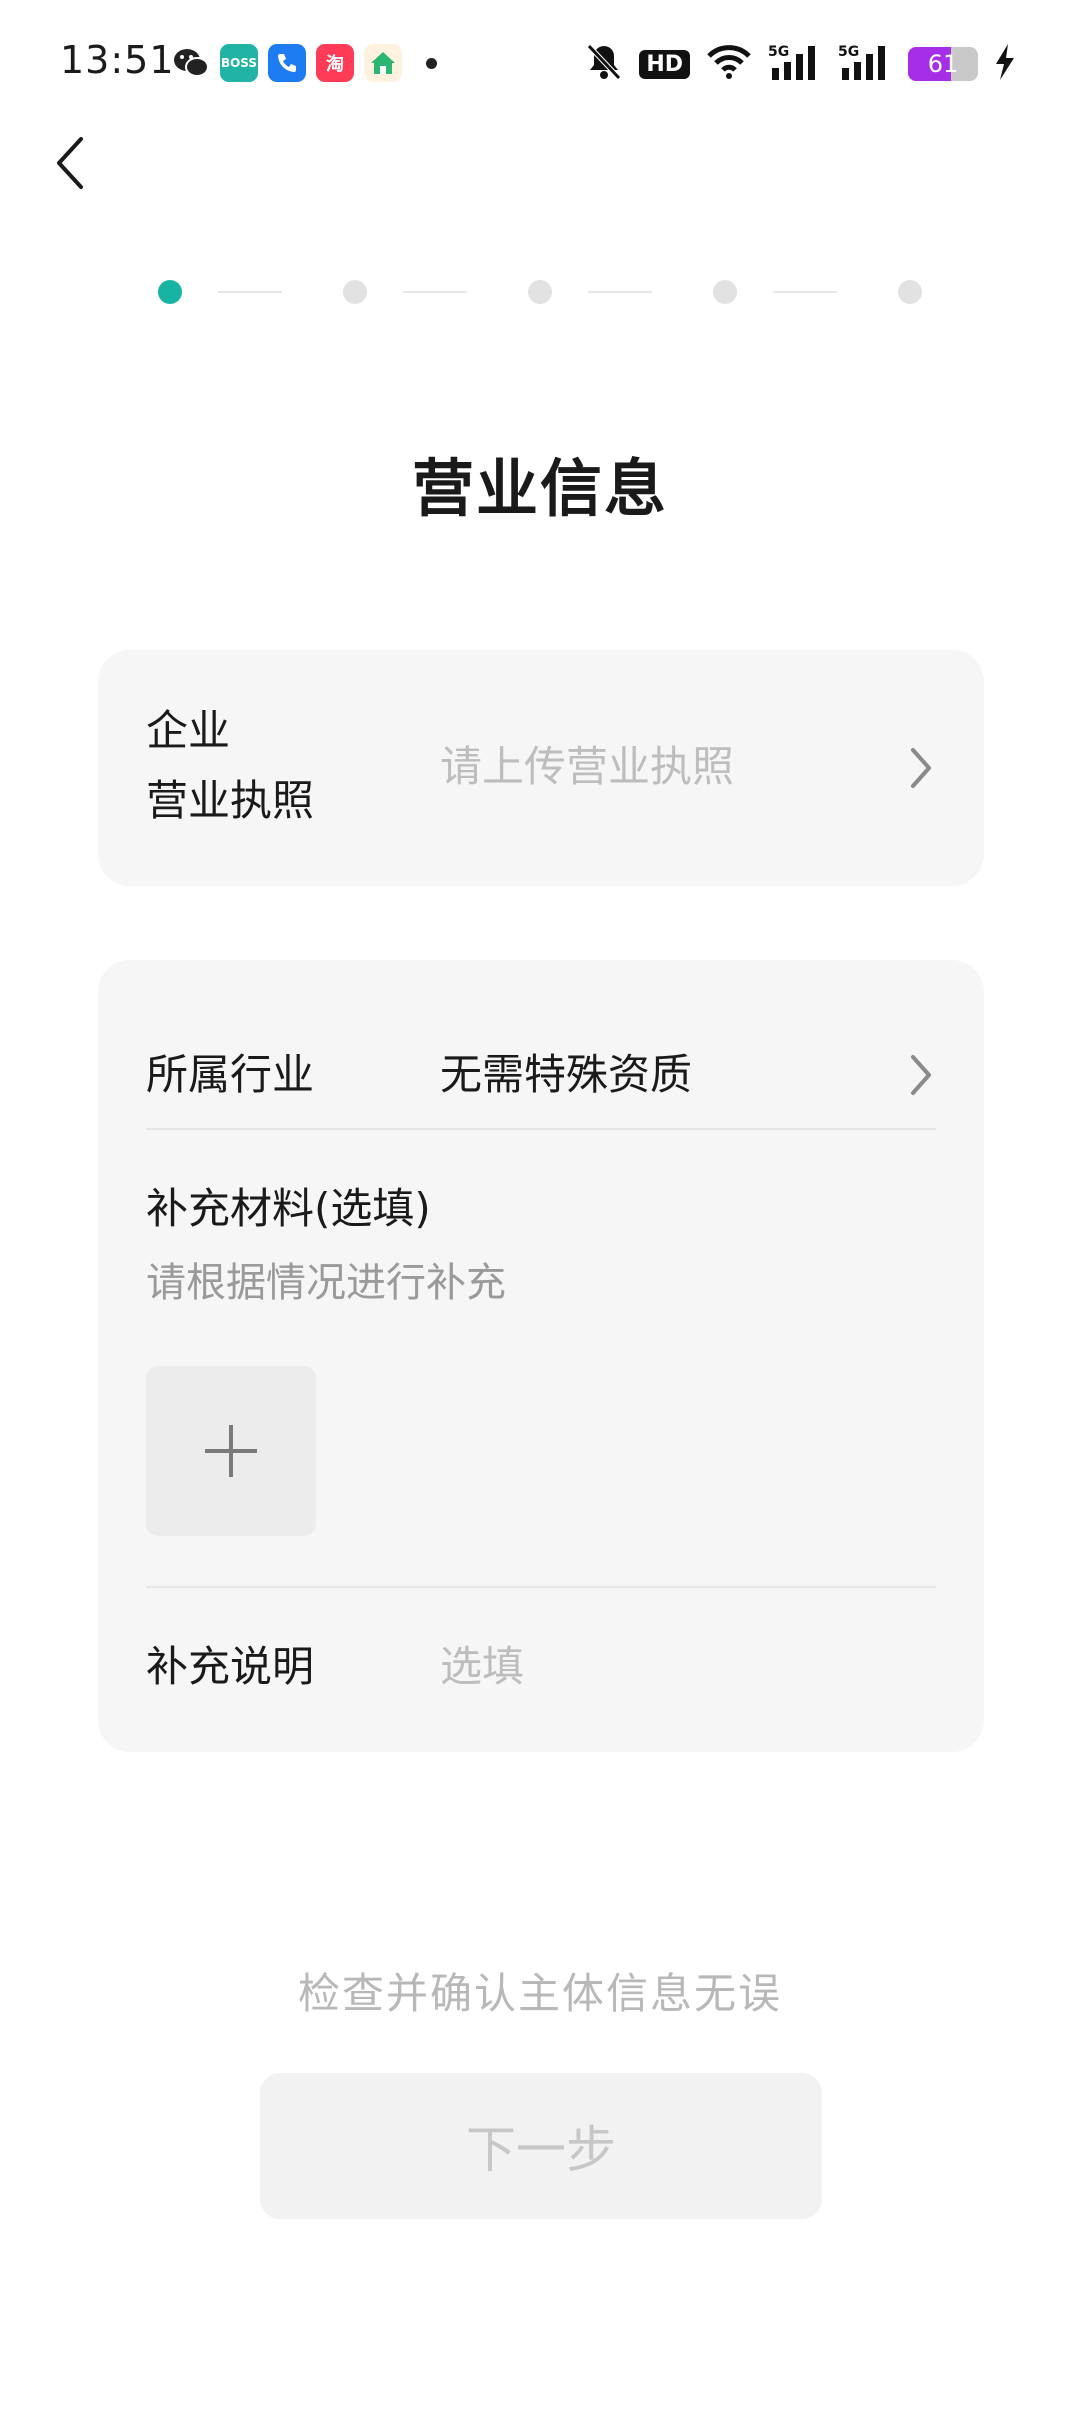 The height and width of the screenshot is (2414, 1080). Describe the element at coordinates (230, 1666) in the screenshot. I see `note-label: 补充说明` at that location.